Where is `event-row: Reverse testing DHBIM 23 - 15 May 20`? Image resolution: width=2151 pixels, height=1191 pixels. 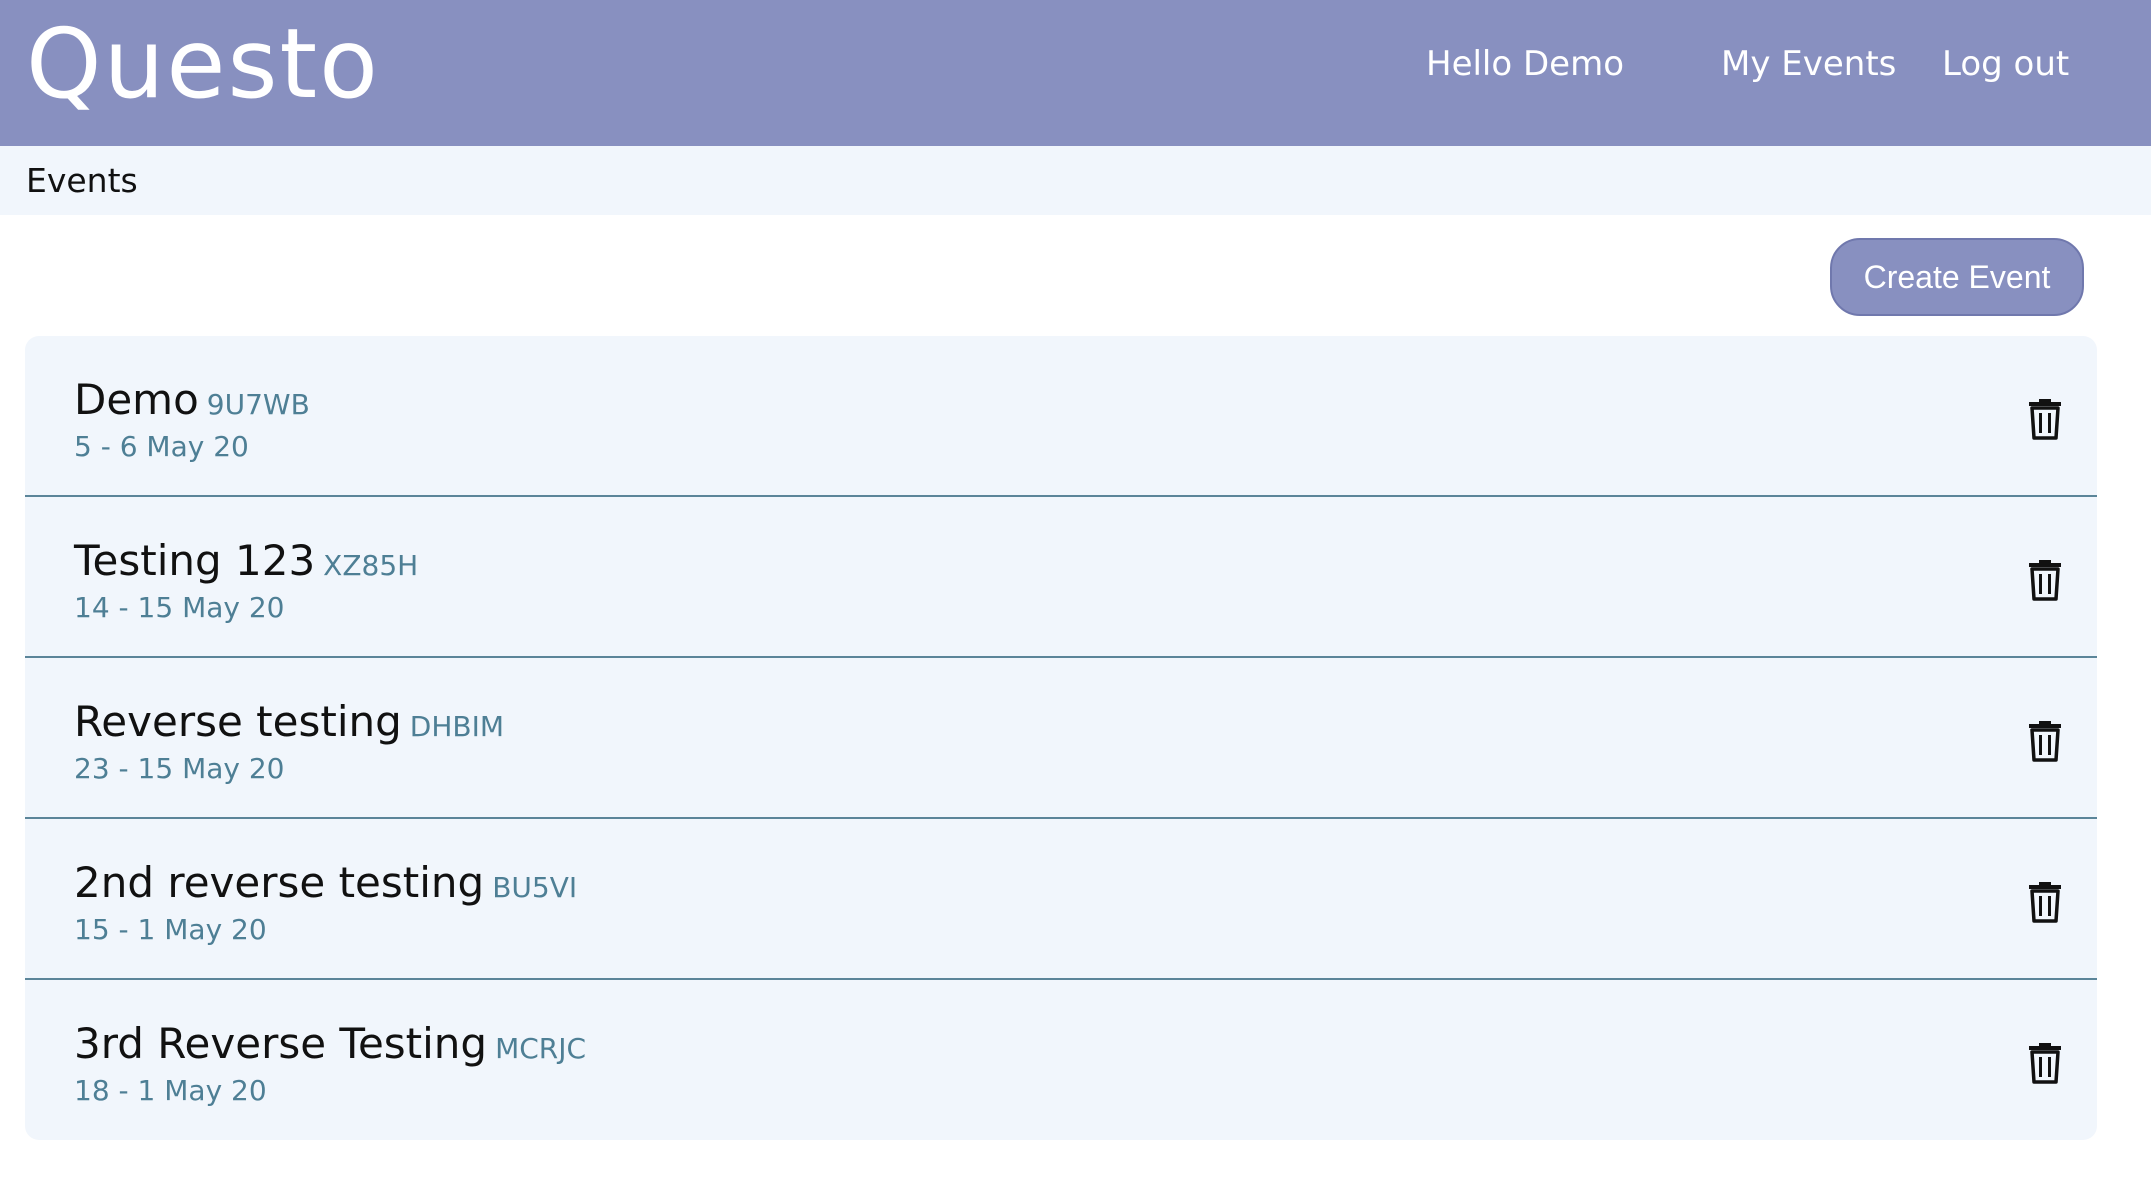
event-row: Reverse testing DHBIM 23 - 15 May 20 is located at coordinates (1061, 738).